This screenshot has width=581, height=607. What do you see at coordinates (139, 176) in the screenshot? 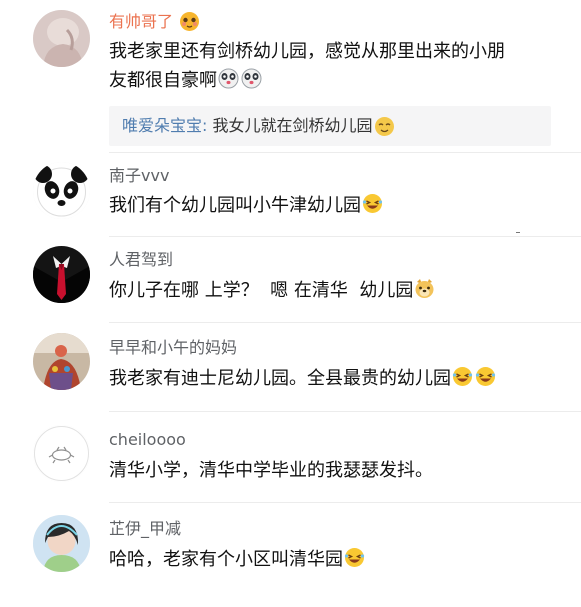
I see `username: 南子vvv` at bounding box center [139, 176].